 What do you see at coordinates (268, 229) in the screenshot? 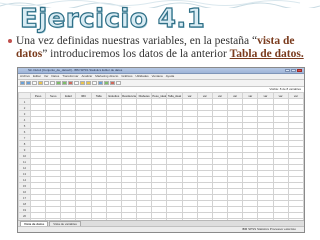
I see `status-text: IBM SPSS Statistics Processor está listo` at bounding box center [268, 229].